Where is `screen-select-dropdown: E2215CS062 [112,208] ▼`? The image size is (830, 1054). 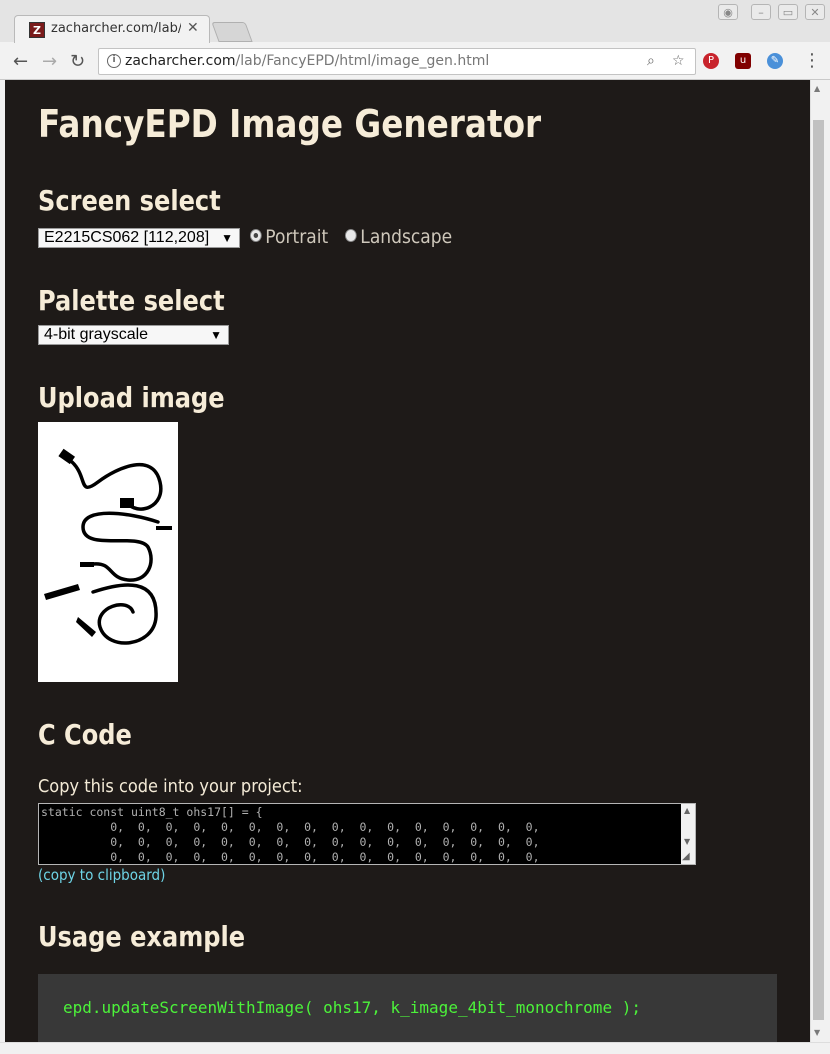
screen-select-dropdown: E2215CS062 [112,208] ▼ is located at coordinates (139, 238).